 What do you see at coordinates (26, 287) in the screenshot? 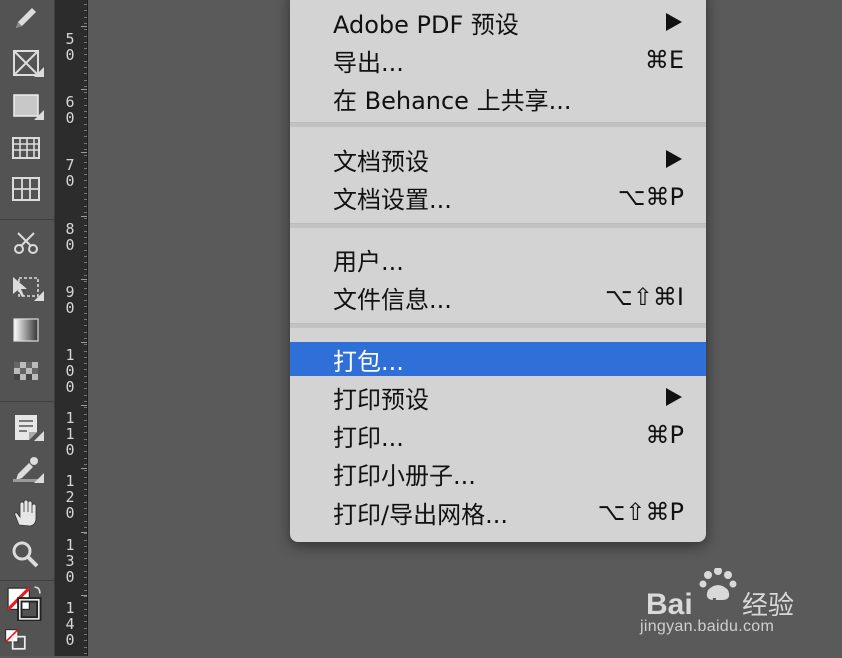
I see `free-transform-tool` at bounding box center [26, 287].